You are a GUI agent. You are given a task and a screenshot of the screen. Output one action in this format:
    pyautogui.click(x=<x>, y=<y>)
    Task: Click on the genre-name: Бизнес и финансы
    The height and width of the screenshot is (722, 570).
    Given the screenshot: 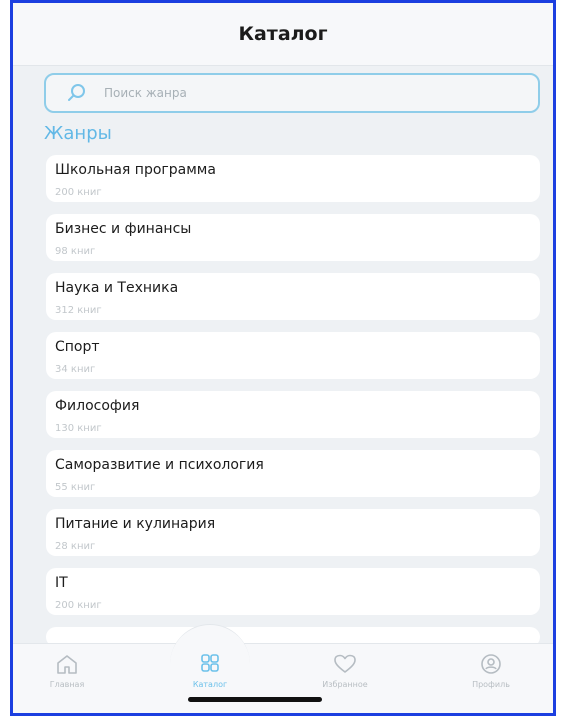 What is the action you would take?
    pyautogui.click(x=123, y=229)
    